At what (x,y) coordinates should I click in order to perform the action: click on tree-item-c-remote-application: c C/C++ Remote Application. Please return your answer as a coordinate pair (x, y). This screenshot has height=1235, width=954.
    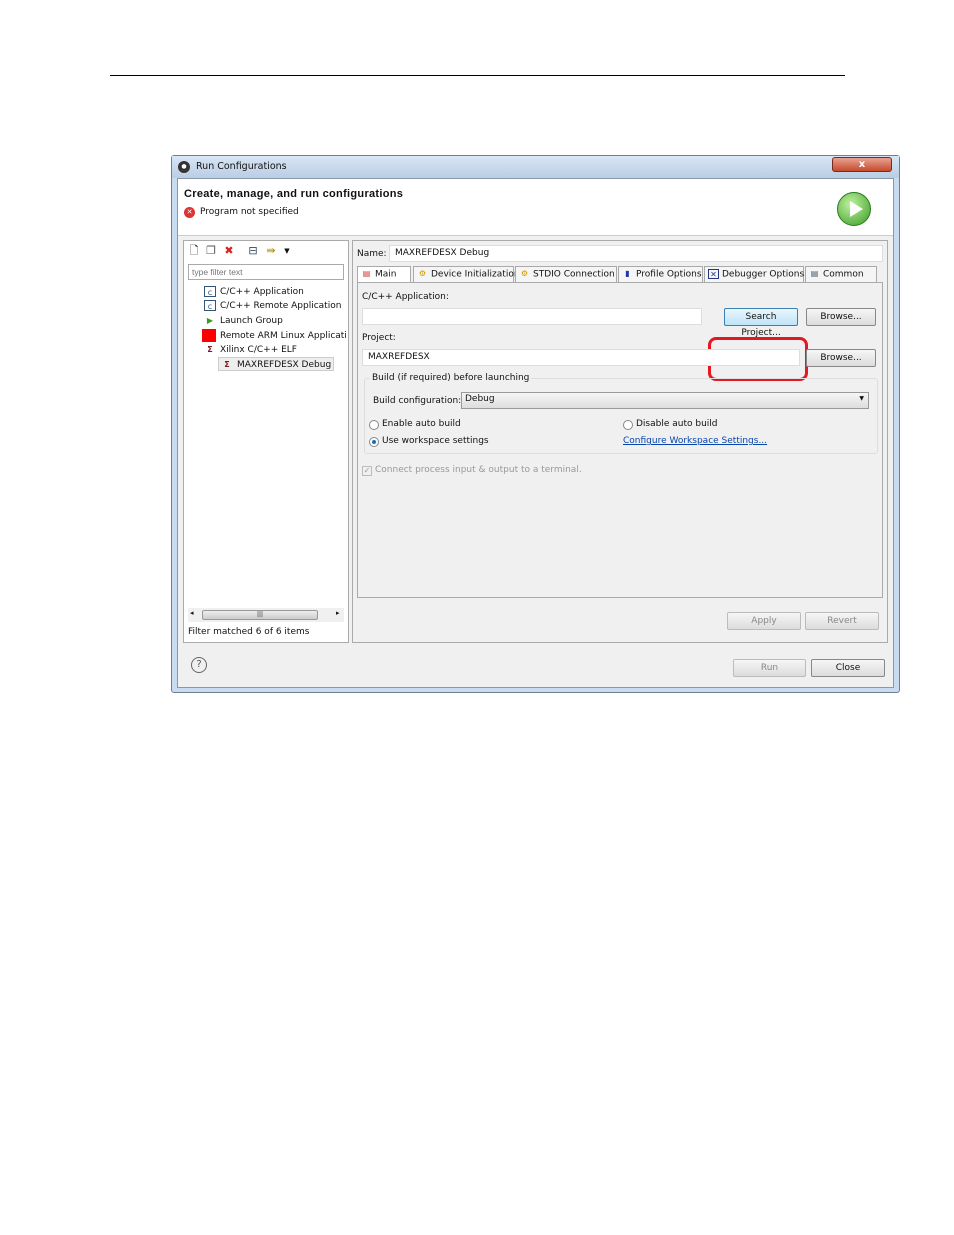
    Looking at the image, I should click on (272, 306).